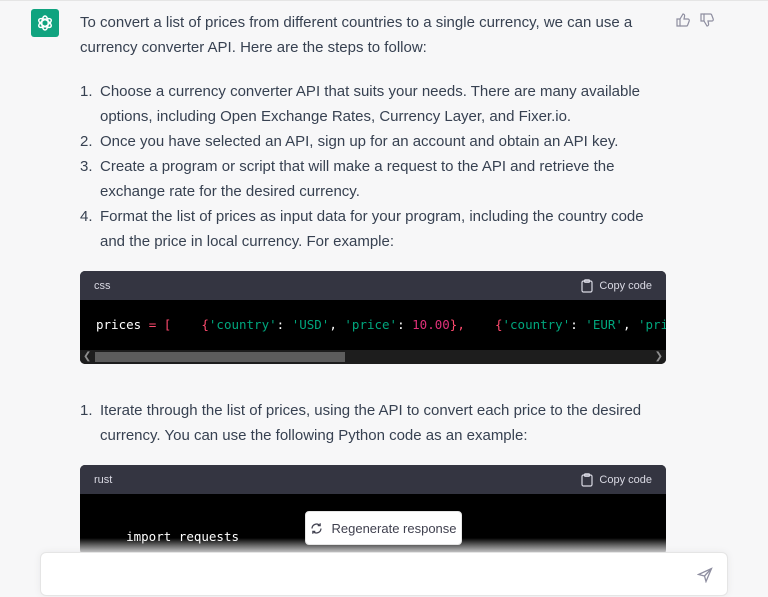 The image size is (768, 597). I want to click on feedback-buttons, so click(695, 20).